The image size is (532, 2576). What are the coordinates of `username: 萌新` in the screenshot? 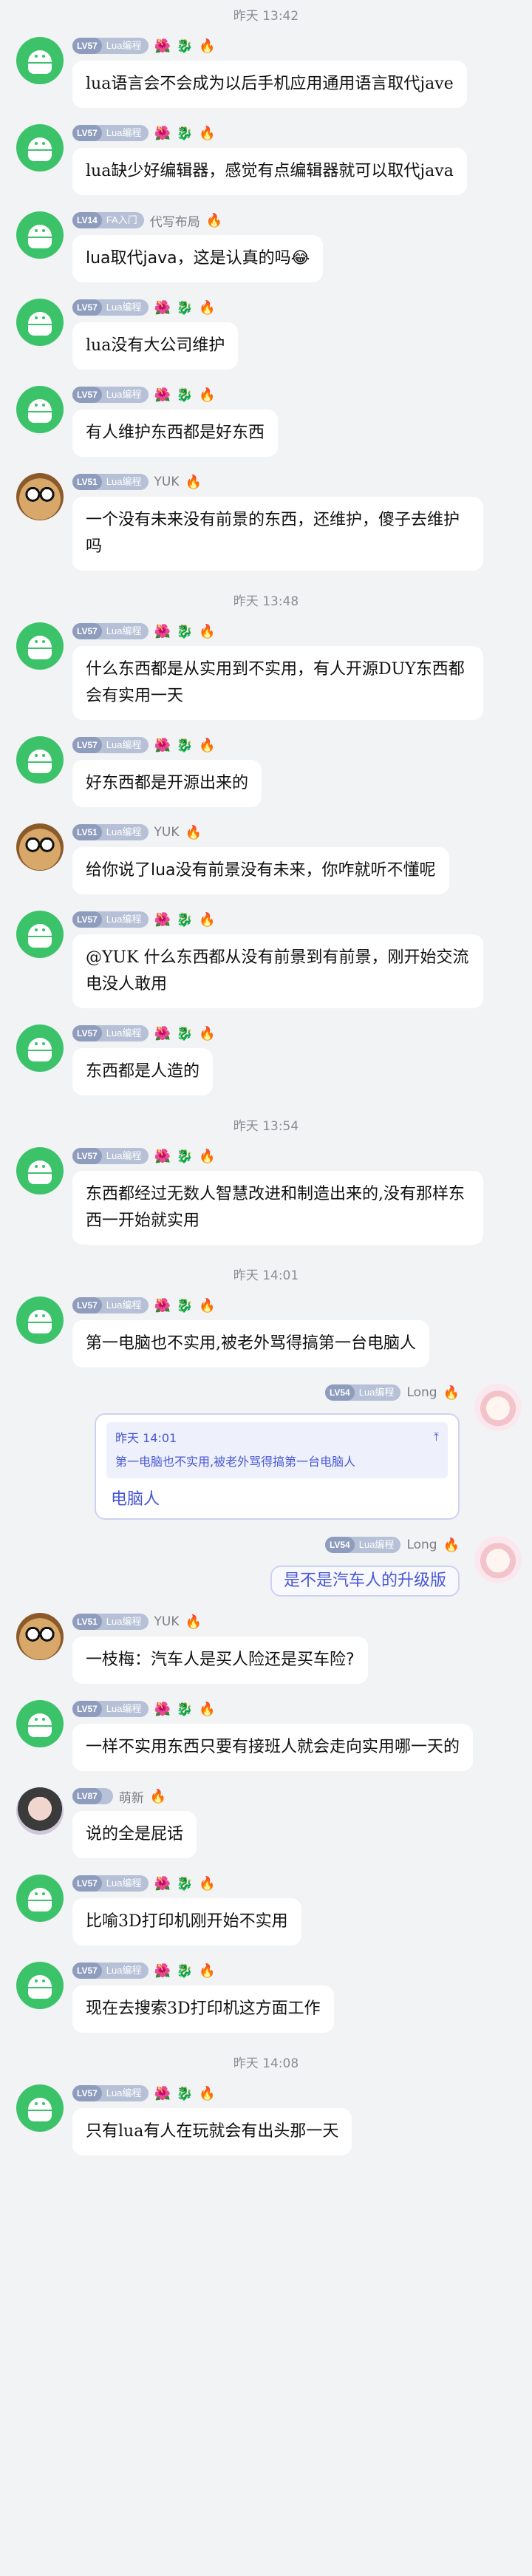 It's located at (131, 1796).